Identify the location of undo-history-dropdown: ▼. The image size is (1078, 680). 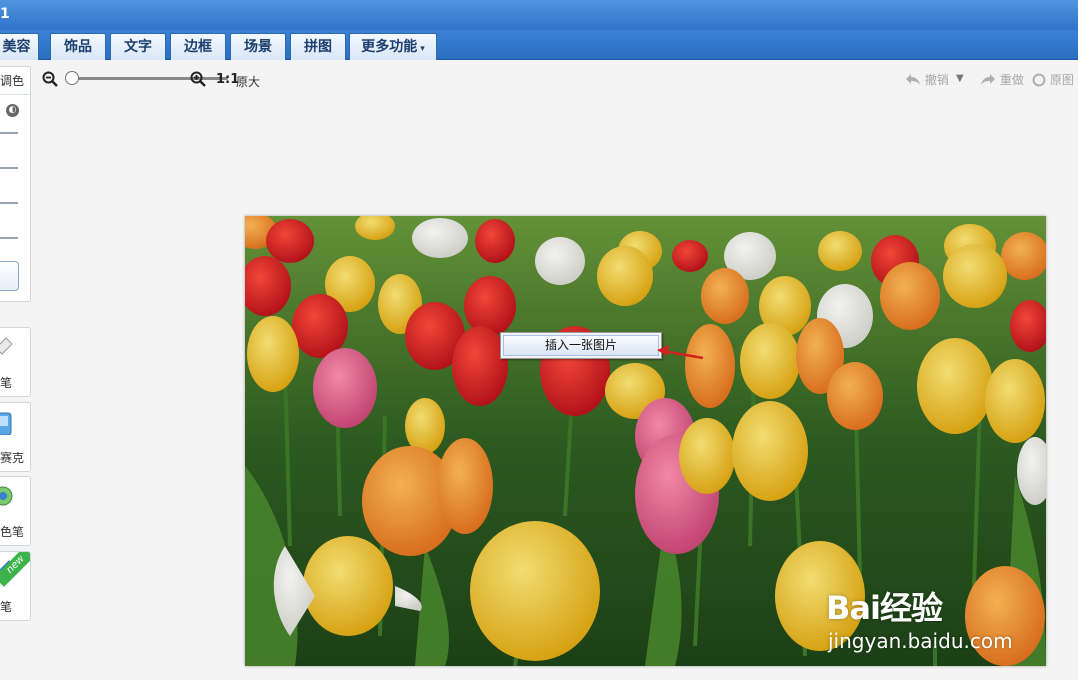
(960, 78).